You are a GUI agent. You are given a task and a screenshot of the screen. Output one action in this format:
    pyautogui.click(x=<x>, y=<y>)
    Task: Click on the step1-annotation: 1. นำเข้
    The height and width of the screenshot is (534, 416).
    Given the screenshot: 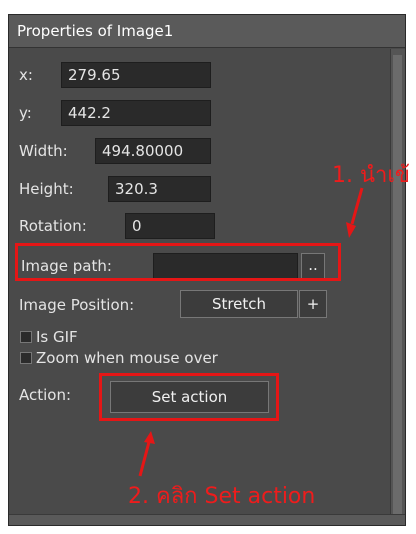 What is the action you would take?
    pyautogui.click(x=371, y=175)
    